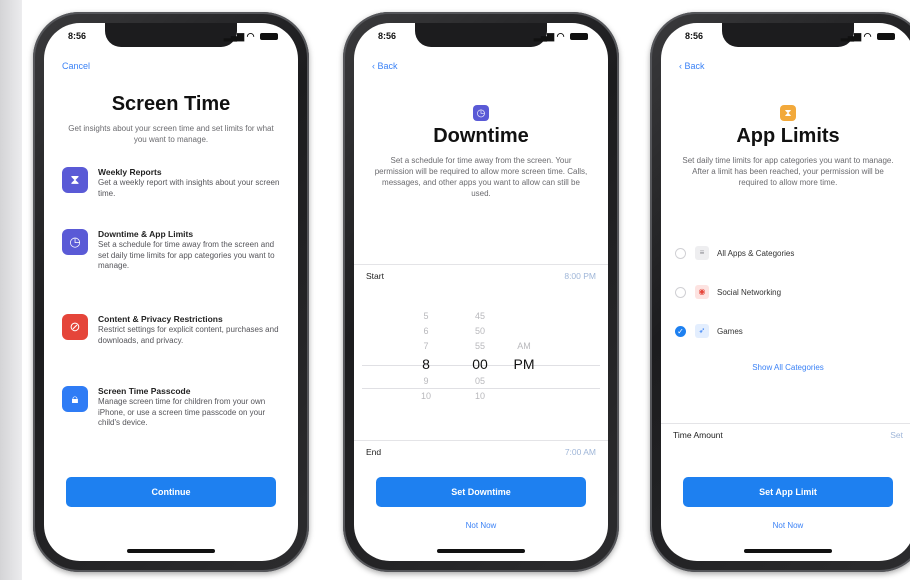 This screenshot has width=910, height=580. I want to click on end-value: 7:00 AM, so click(580, 452).